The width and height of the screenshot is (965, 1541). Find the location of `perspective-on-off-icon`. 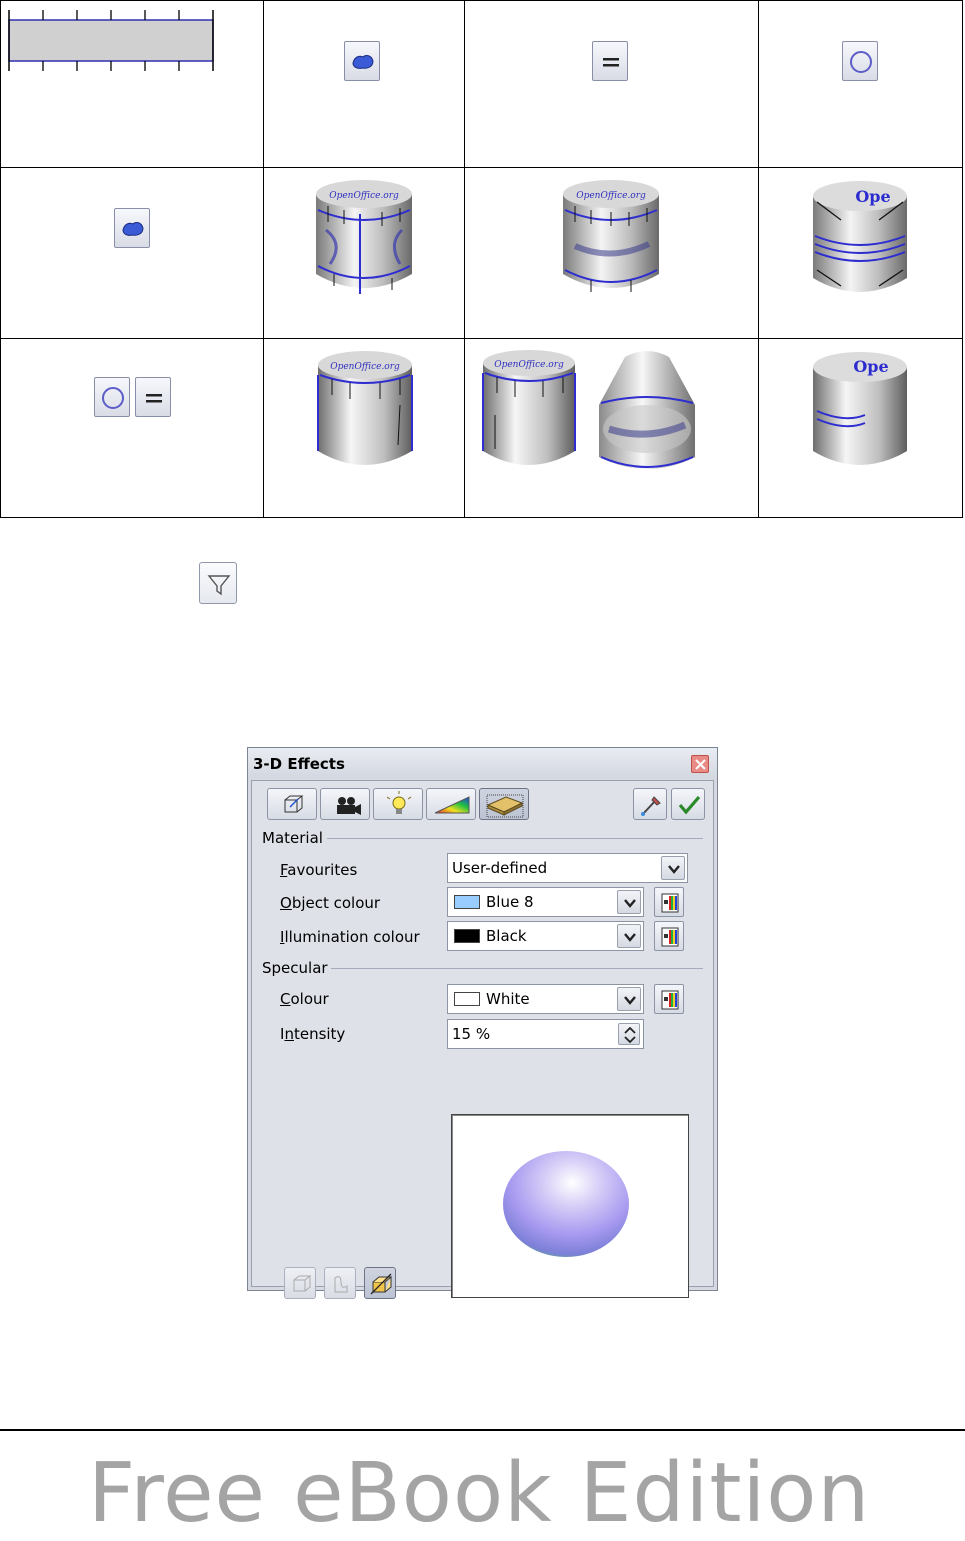

perspective-on-off-icon is located at coordinates (380, 1283).